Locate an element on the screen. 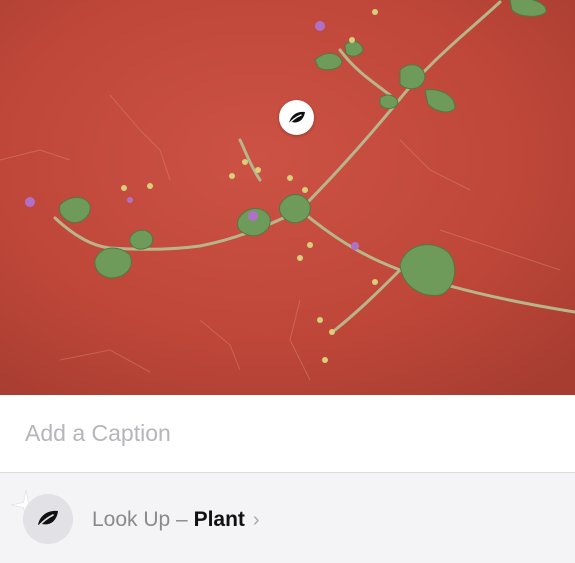  look-up-icon-circle is located at coordinates (48, 519).